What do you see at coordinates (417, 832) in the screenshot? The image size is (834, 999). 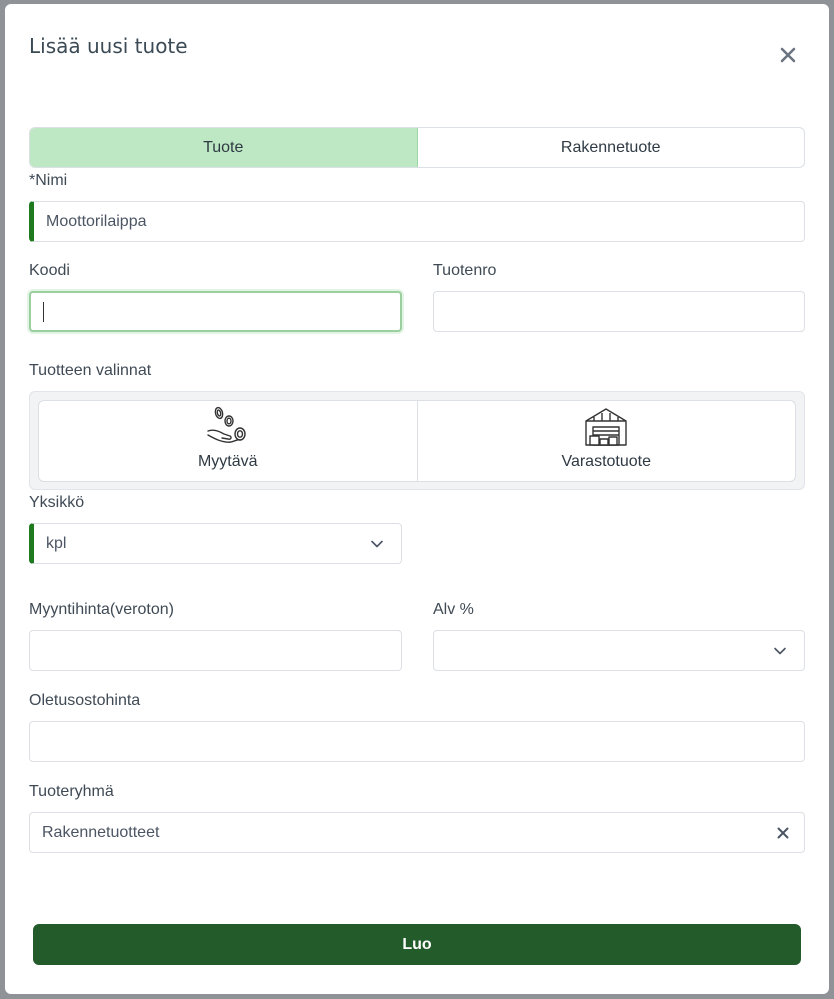 I see `product-group-select: Rakennetuotteet` at bounding box center [417, 832].